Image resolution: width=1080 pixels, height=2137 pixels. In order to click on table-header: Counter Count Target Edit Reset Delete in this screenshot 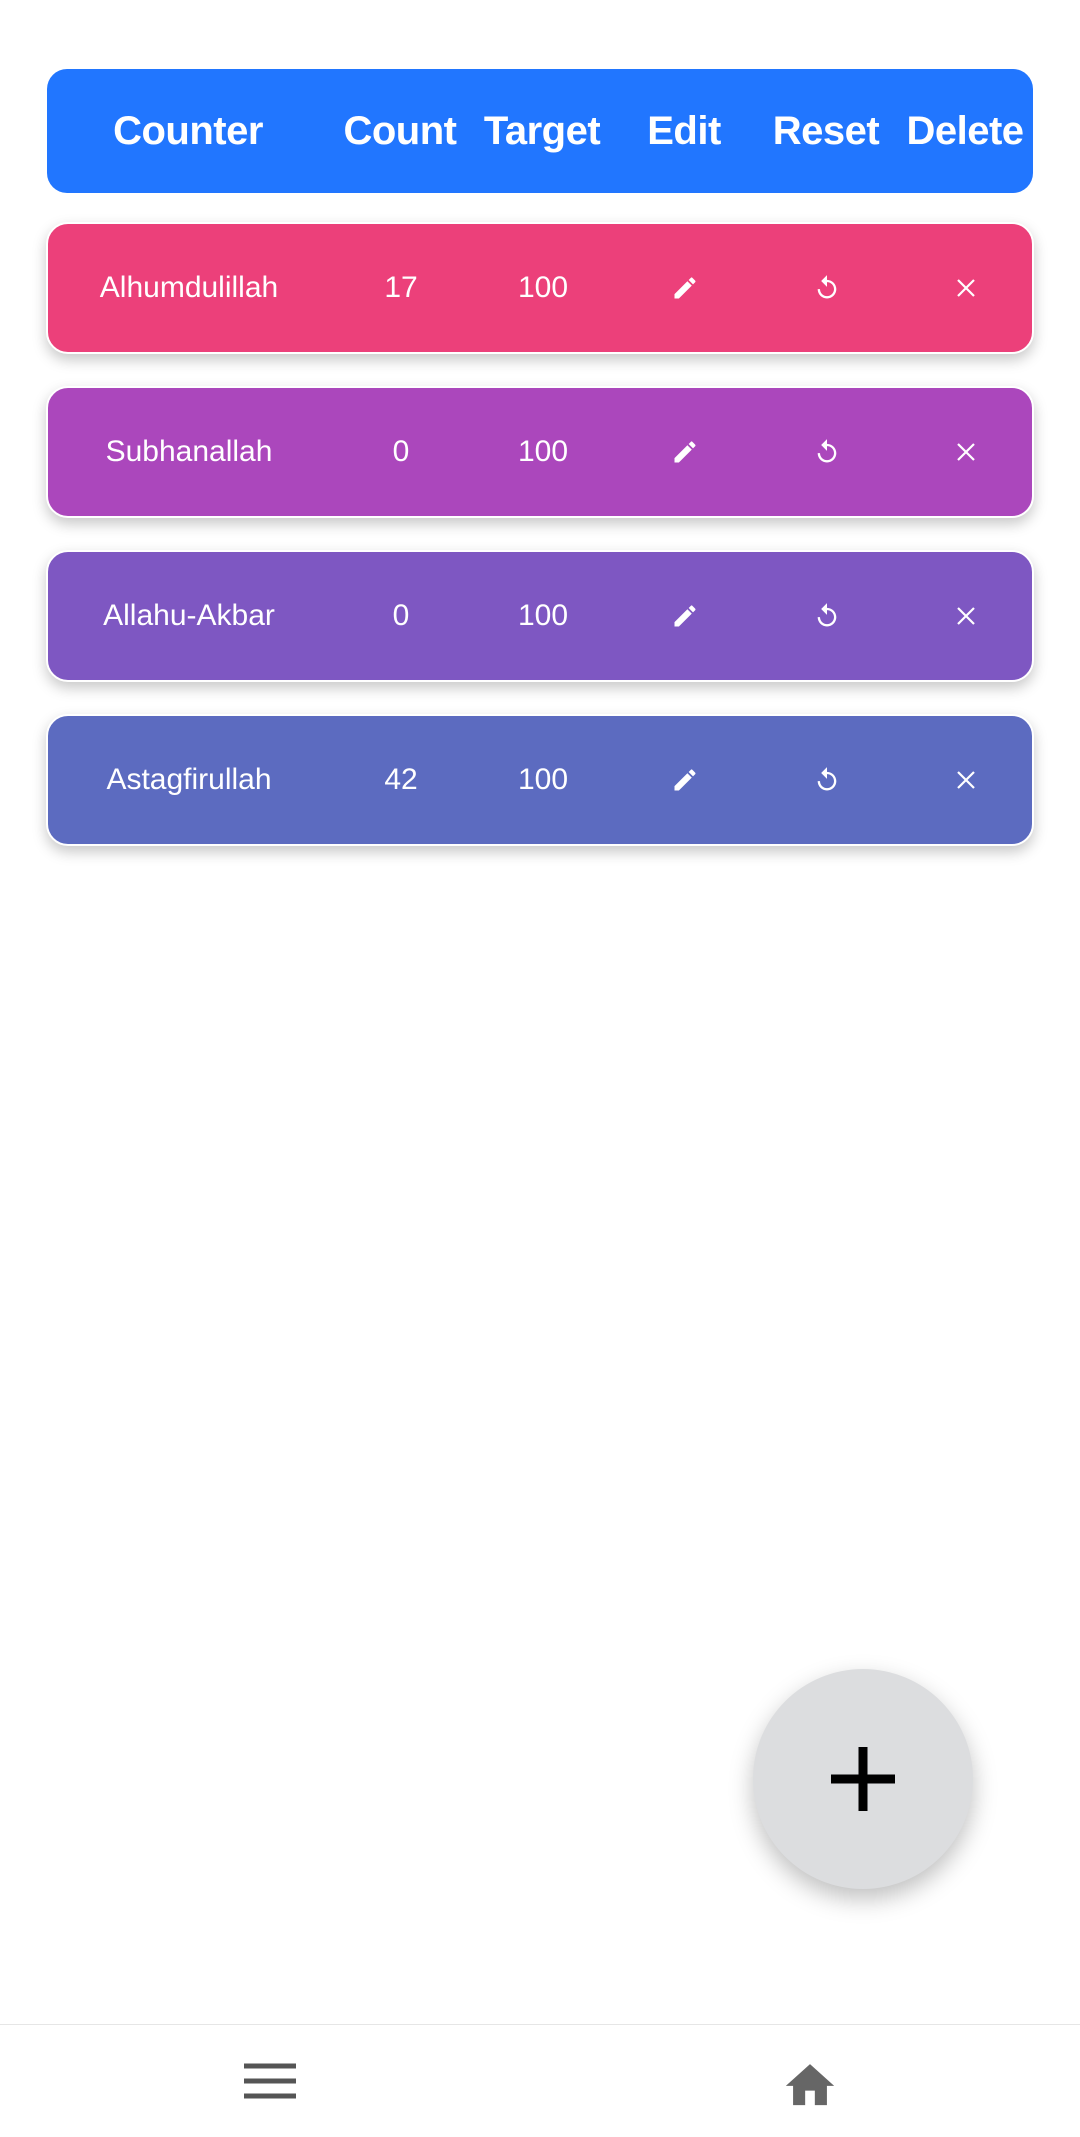, I will do `click(540, 131)`.